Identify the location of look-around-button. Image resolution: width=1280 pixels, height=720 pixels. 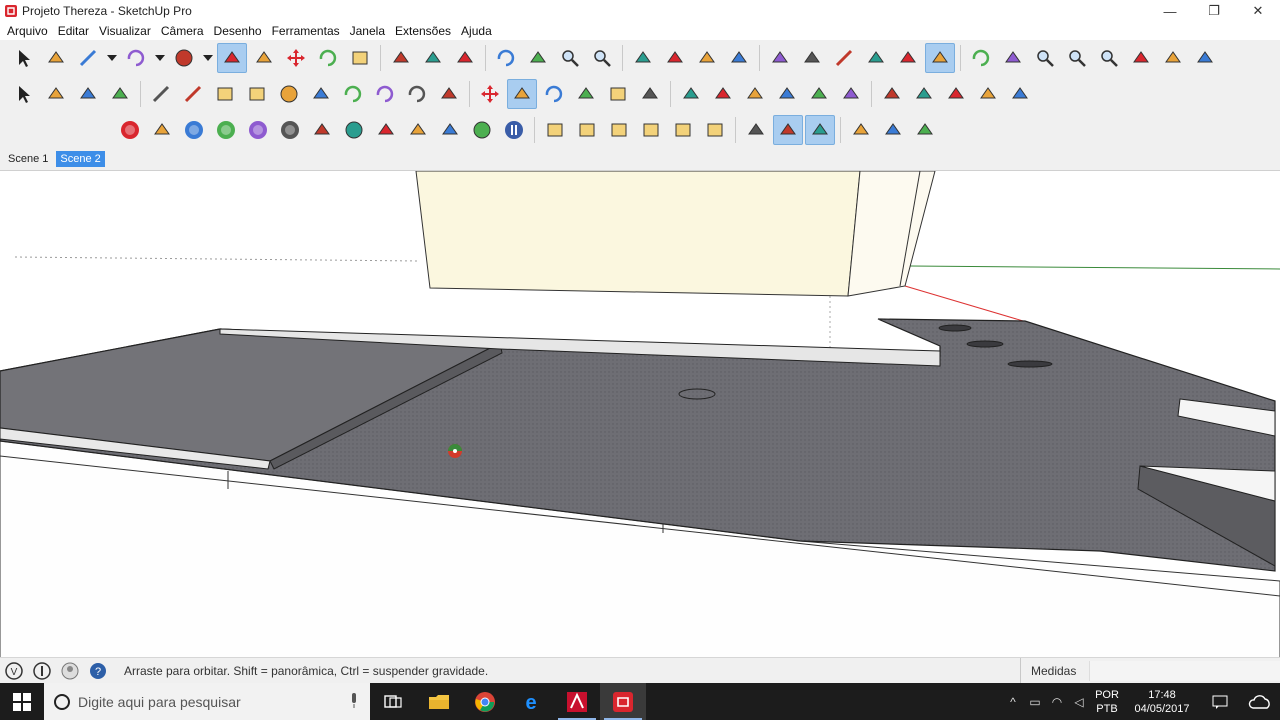
(788, 130).